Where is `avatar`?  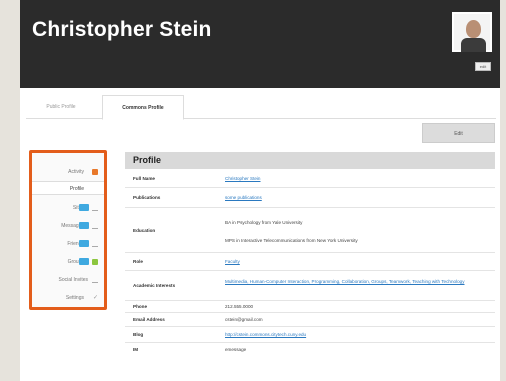
avatar is located at coordinates (472, 32).